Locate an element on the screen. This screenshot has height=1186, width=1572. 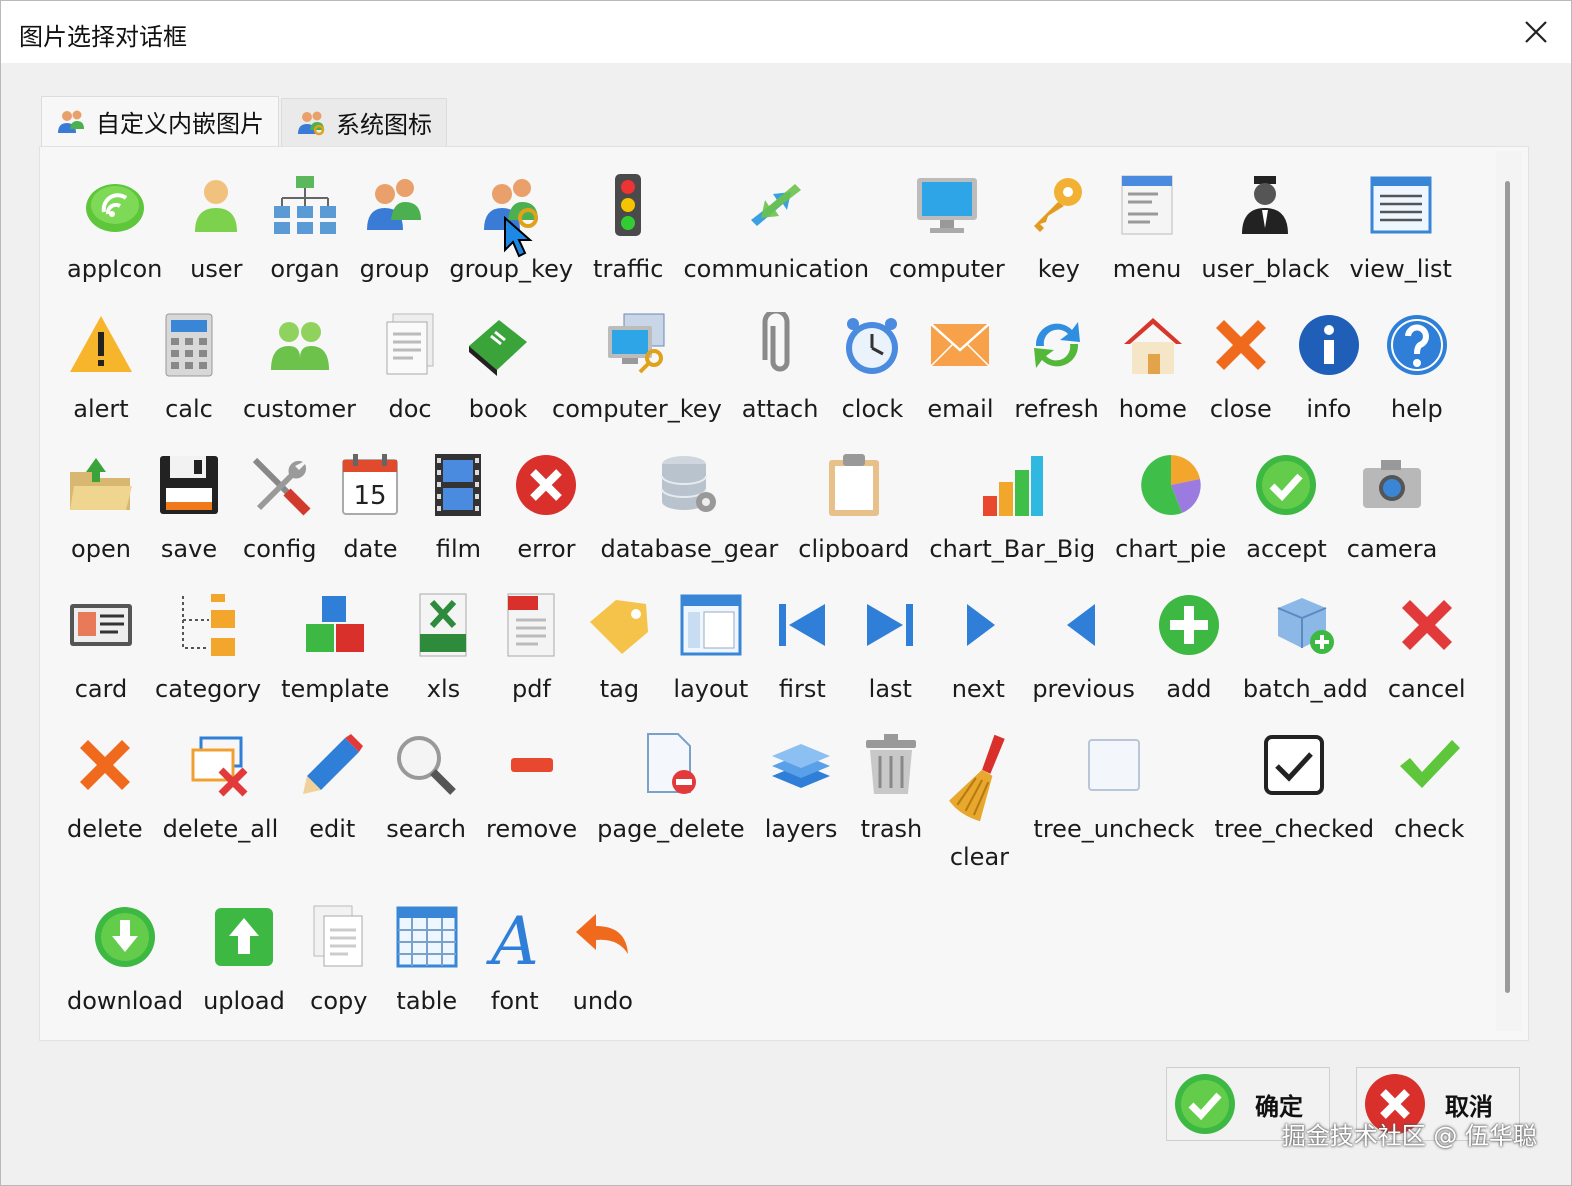
icon-item-group: group is located at coordinates (395, 227).